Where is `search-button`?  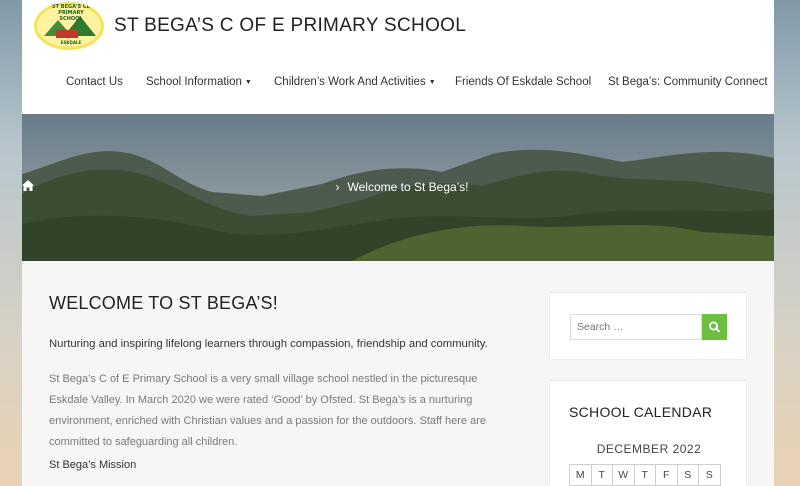
search-button is located at coordinates (714, 327).